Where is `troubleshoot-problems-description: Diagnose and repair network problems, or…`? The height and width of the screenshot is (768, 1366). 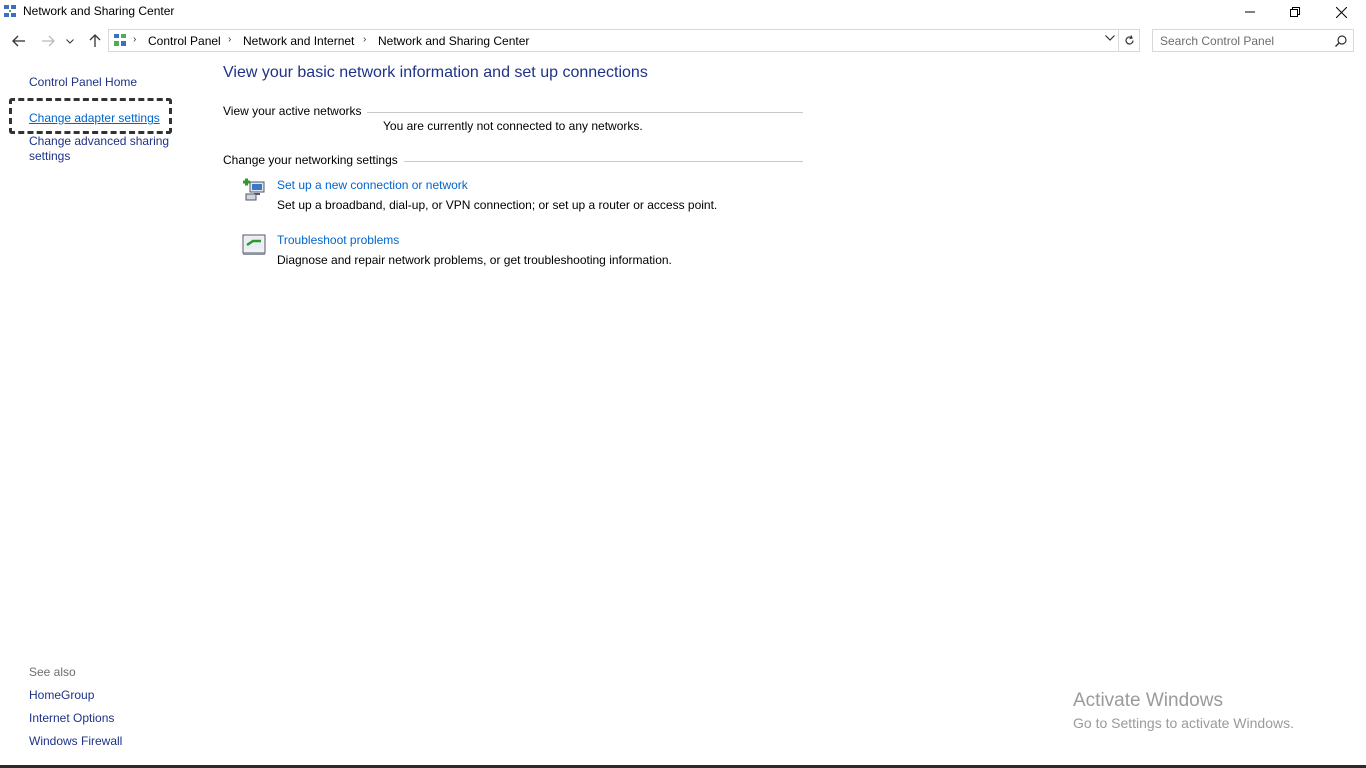 troubleshoot-problems-description: Diagnose and repair network problems, or… is located at coordinates (474, 260).